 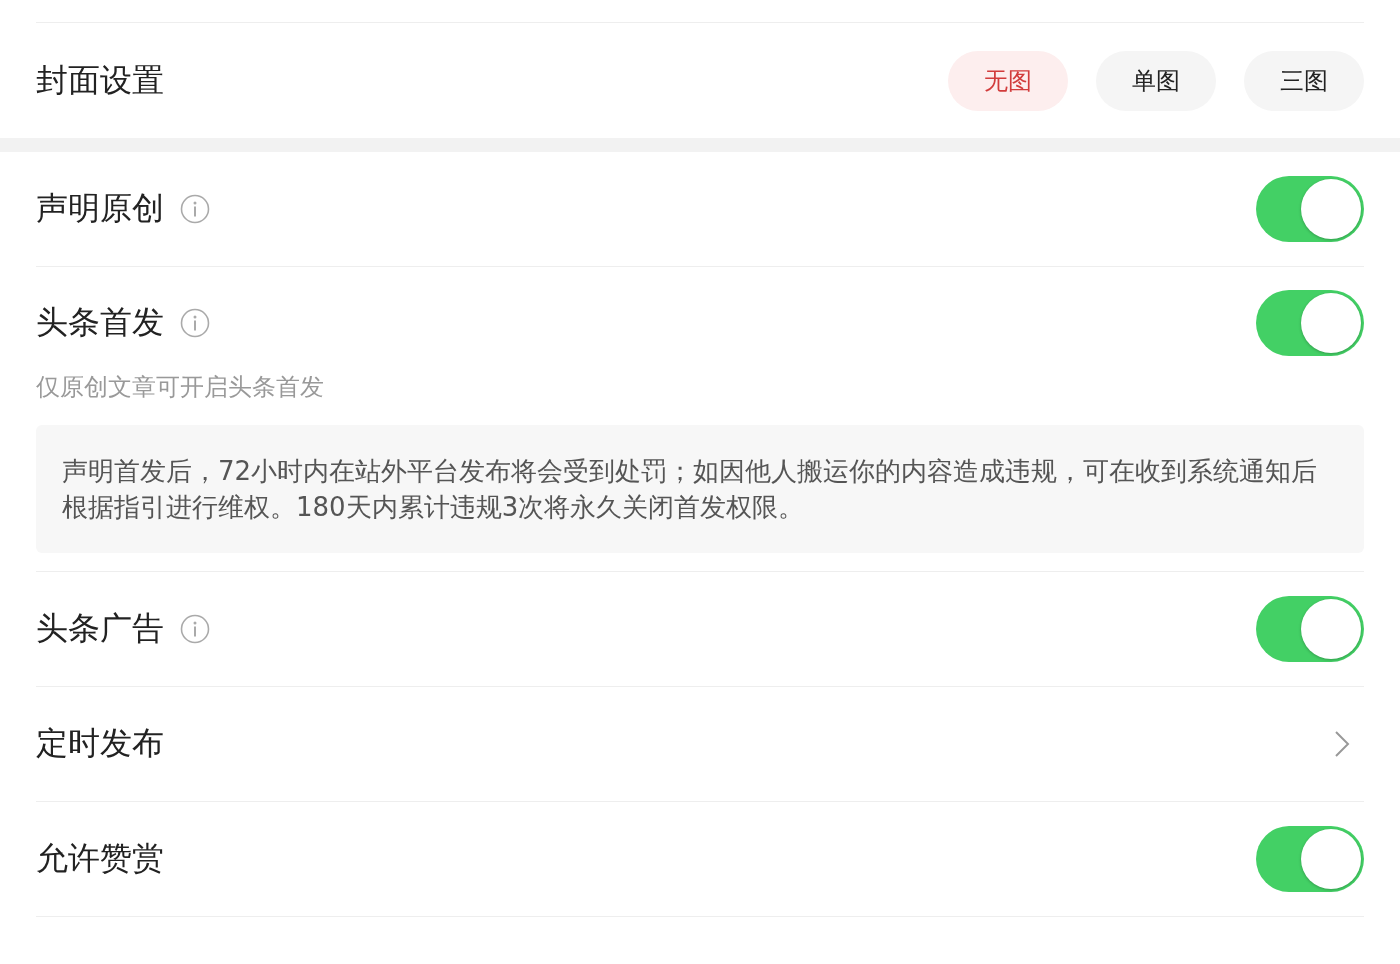 I want to click on cover-option: 单图, so click(x=1156, y=80).